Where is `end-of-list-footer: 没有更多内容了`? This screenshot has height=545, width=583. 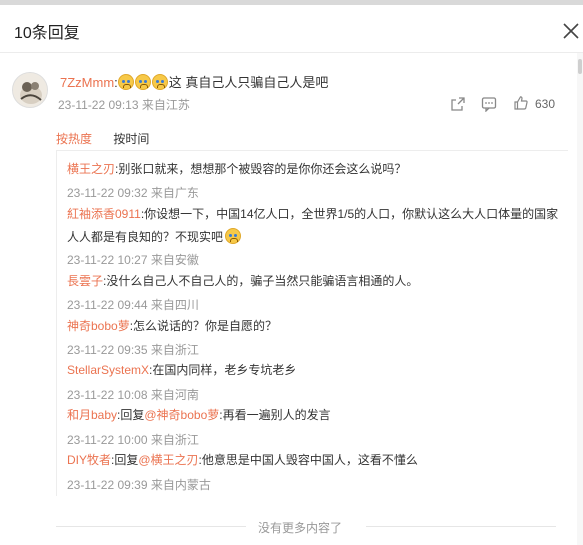
end-of-list-footer: 没有更多内容了 is located at coordinates (306, 527).